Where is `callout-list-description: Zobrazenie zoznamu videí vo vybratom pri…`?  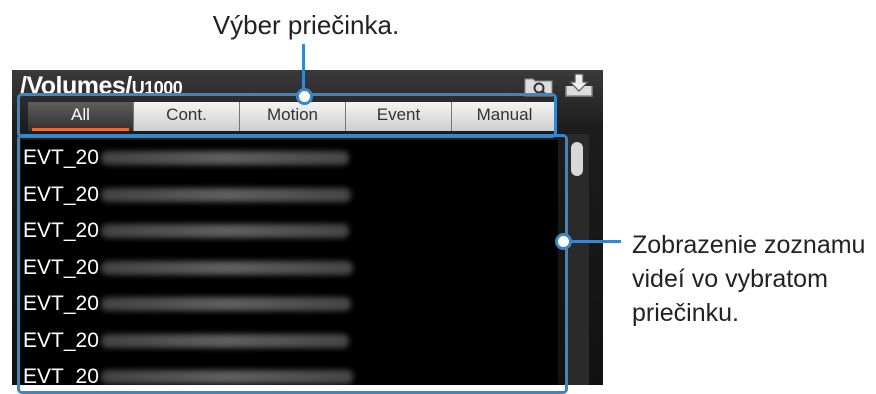 callout-list-description: Zobrazenie zoznamu videí vo vybratom pri… is located at coordinates (754, 279).